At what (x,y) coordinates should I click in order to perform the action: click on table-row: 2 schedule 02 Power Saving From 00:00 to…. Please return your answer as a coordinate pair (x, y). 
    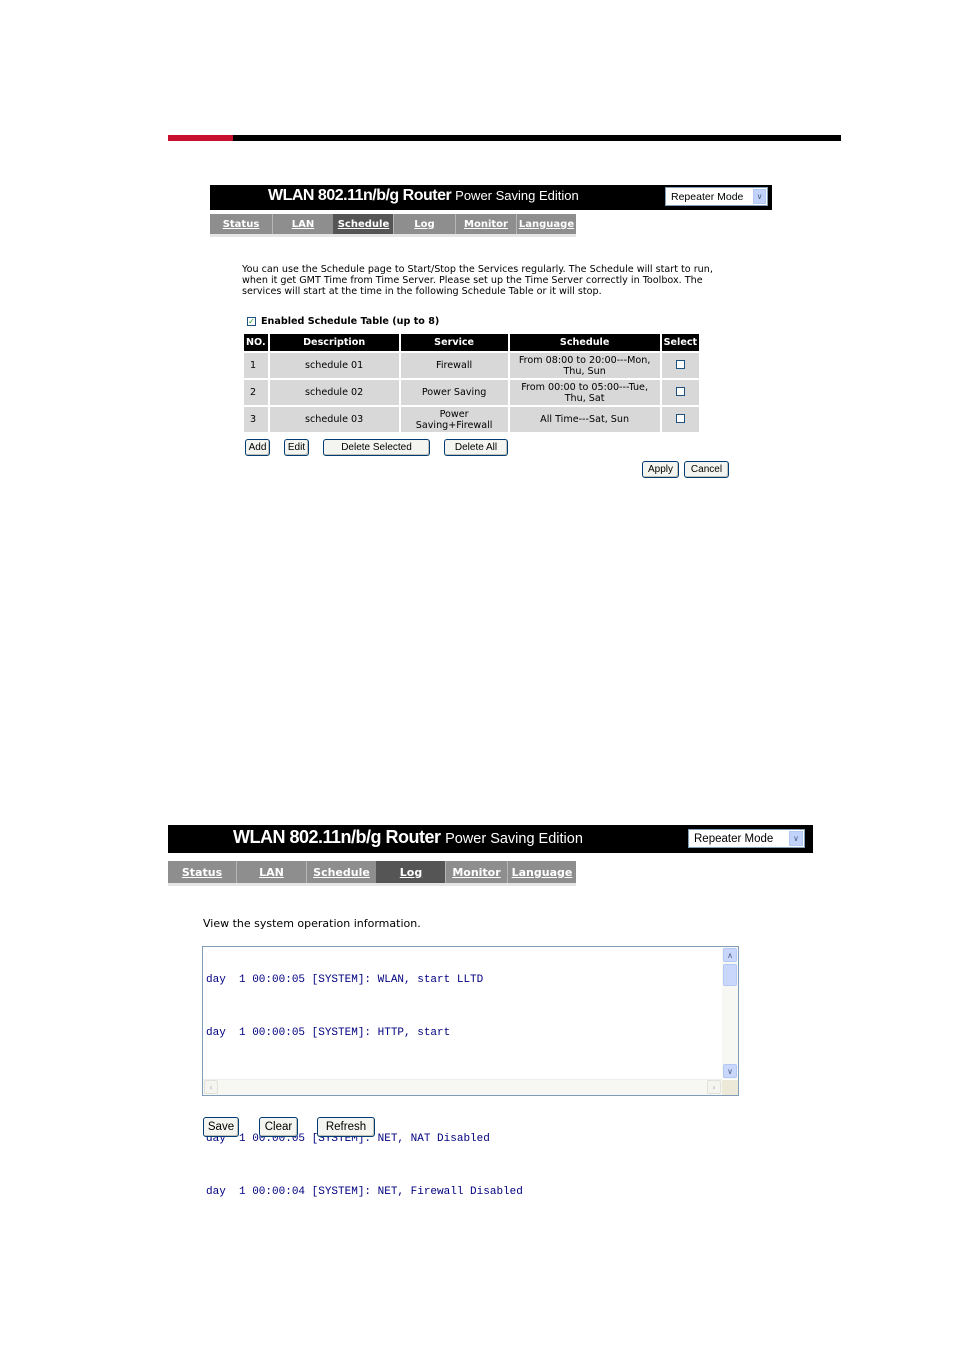
    Looking at the image, I should click on (472, 392).